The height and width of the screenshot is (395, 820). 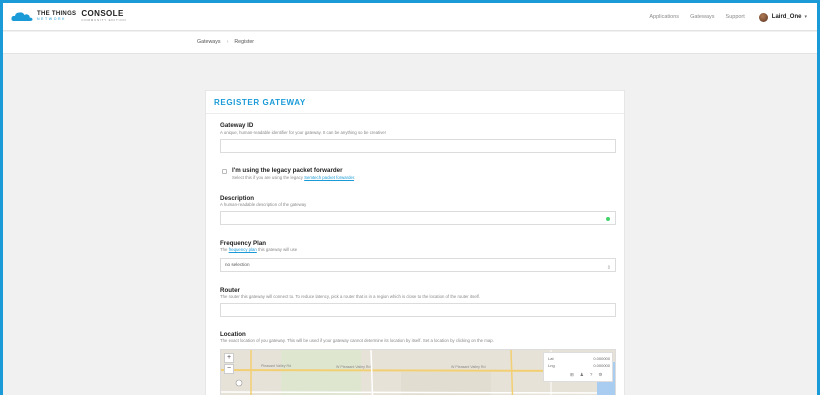 I want to click on lng-label: Lng, so click(x=551, y=365).